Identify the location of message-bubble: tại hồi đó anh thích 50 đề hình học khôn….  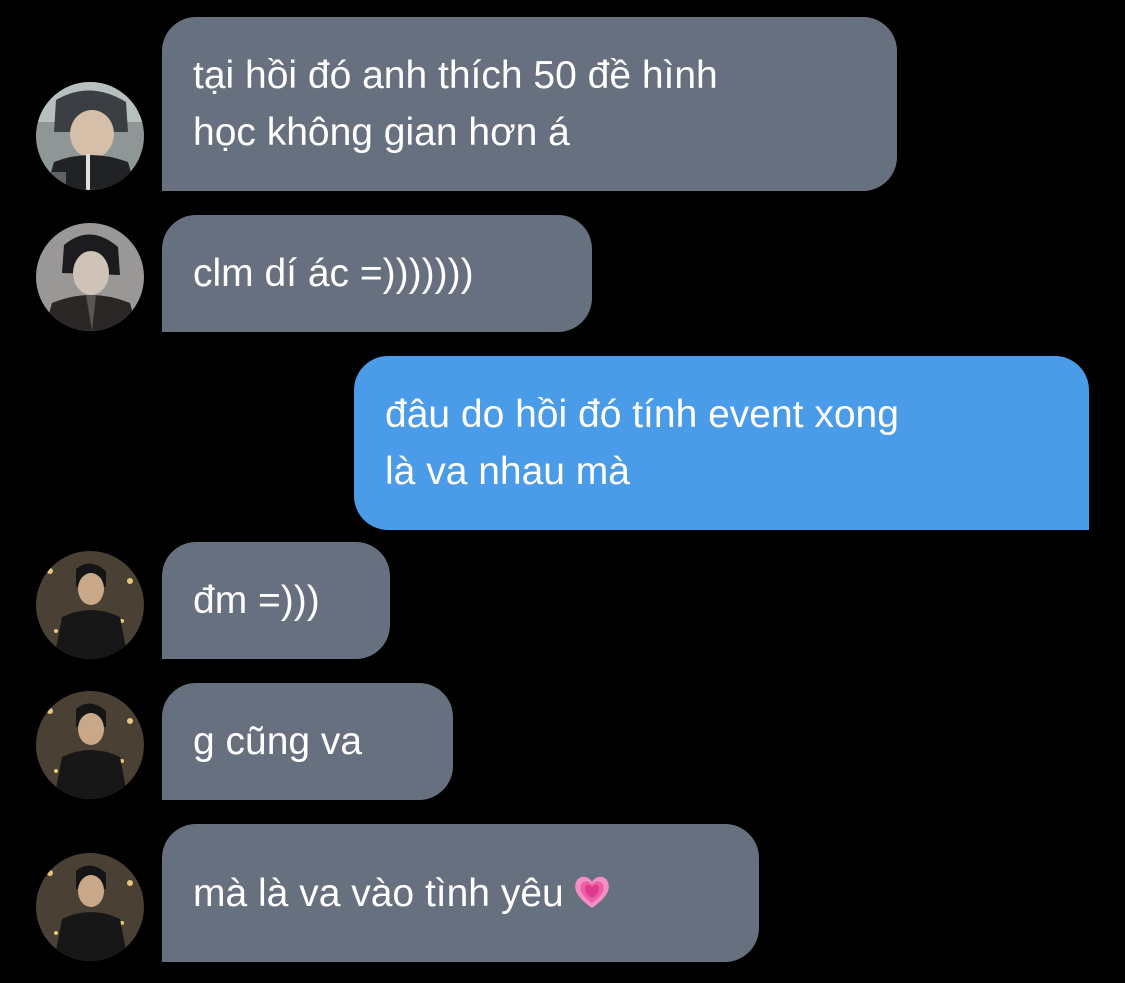
(529, 104).